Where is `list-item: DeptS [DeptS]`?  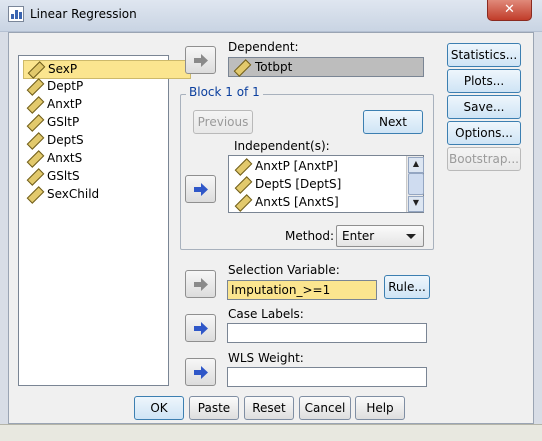
list-item: DeptS [DeptS] is located at coordinates (287, 185).